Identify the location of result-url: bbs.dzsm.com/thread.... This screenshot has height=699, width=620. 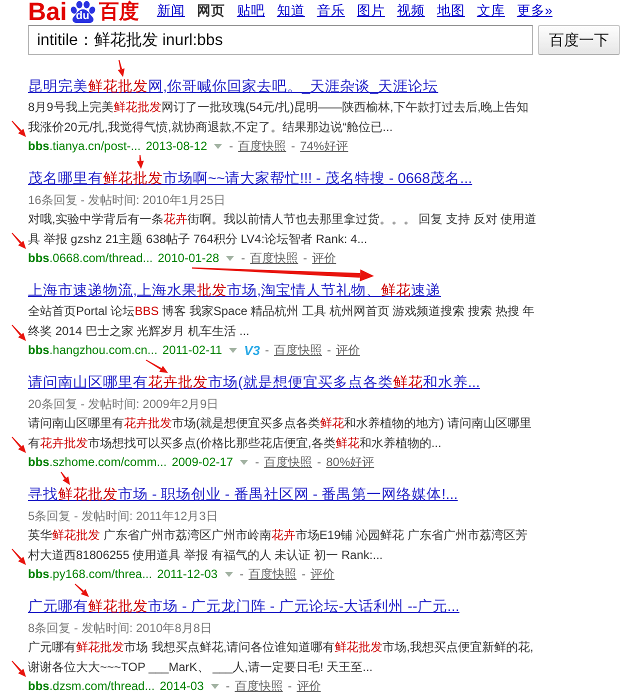
(91, 686).